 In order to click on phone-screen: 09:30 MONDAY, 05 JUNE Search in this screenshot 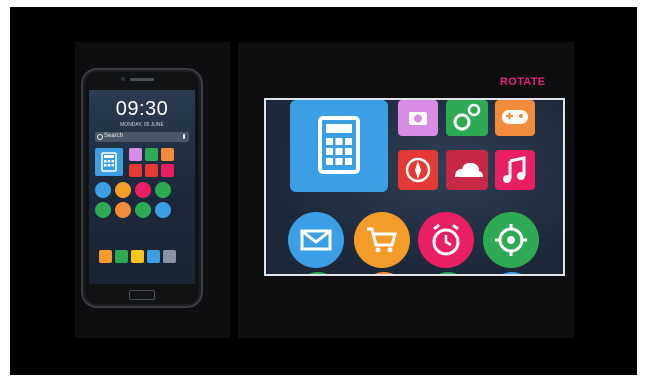, I will do `click(142, 187)`.